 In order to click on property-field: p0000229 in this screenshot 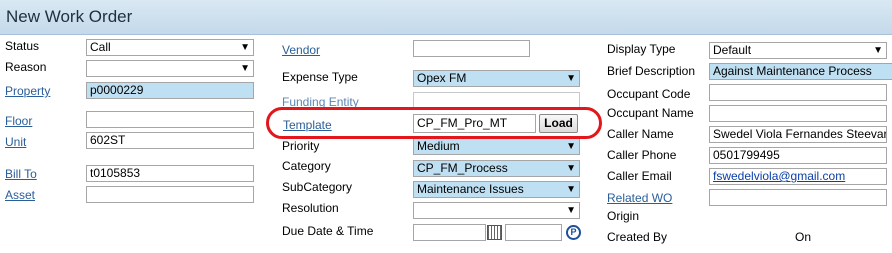, I will do `click(170, 90)`.